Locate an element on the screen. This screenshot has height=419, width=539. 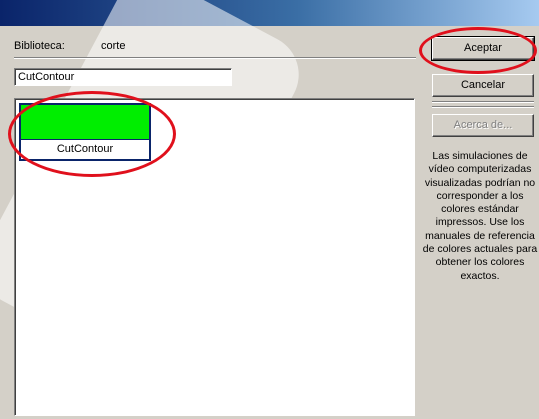
accept-button: Aceptar is located at coordinates (483, 48).